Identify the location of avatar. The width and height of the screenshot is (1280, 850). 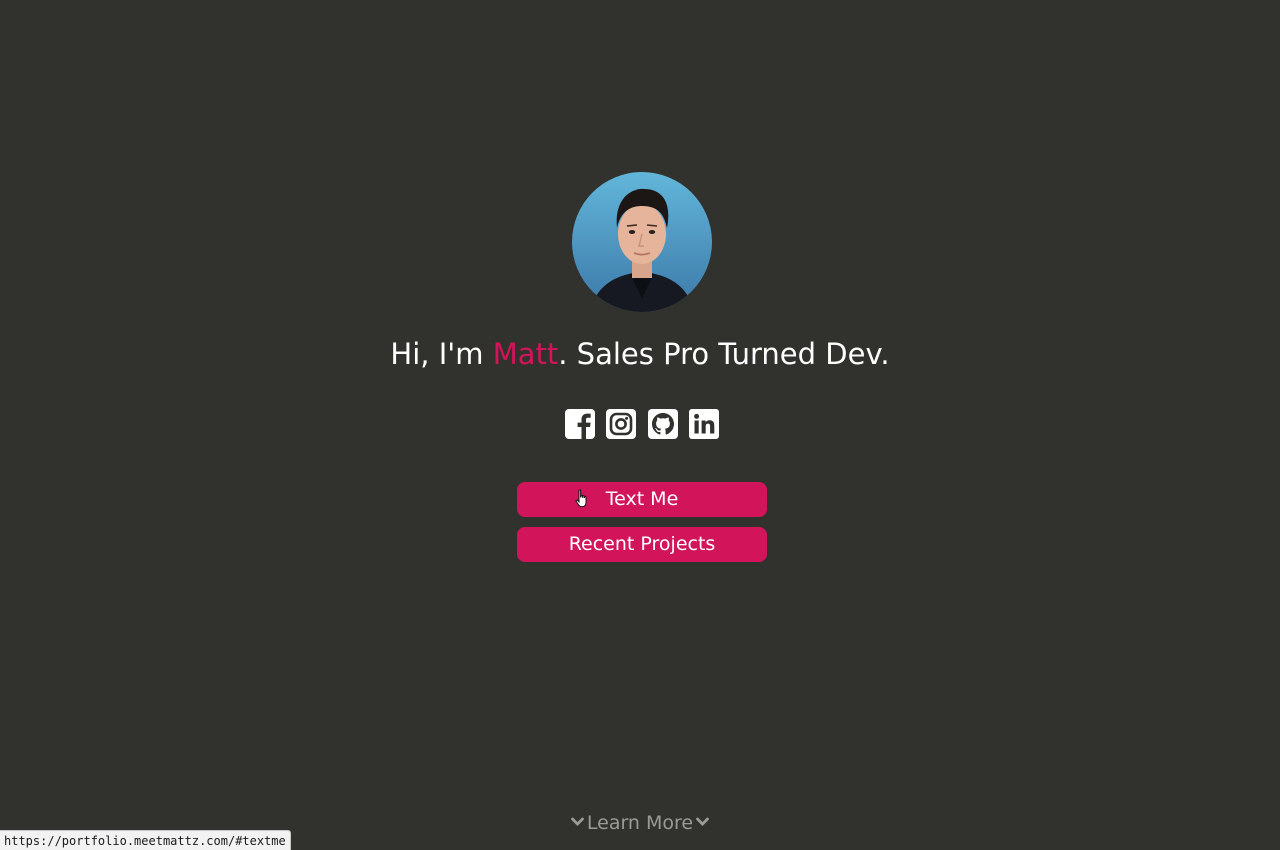
(642, 242).